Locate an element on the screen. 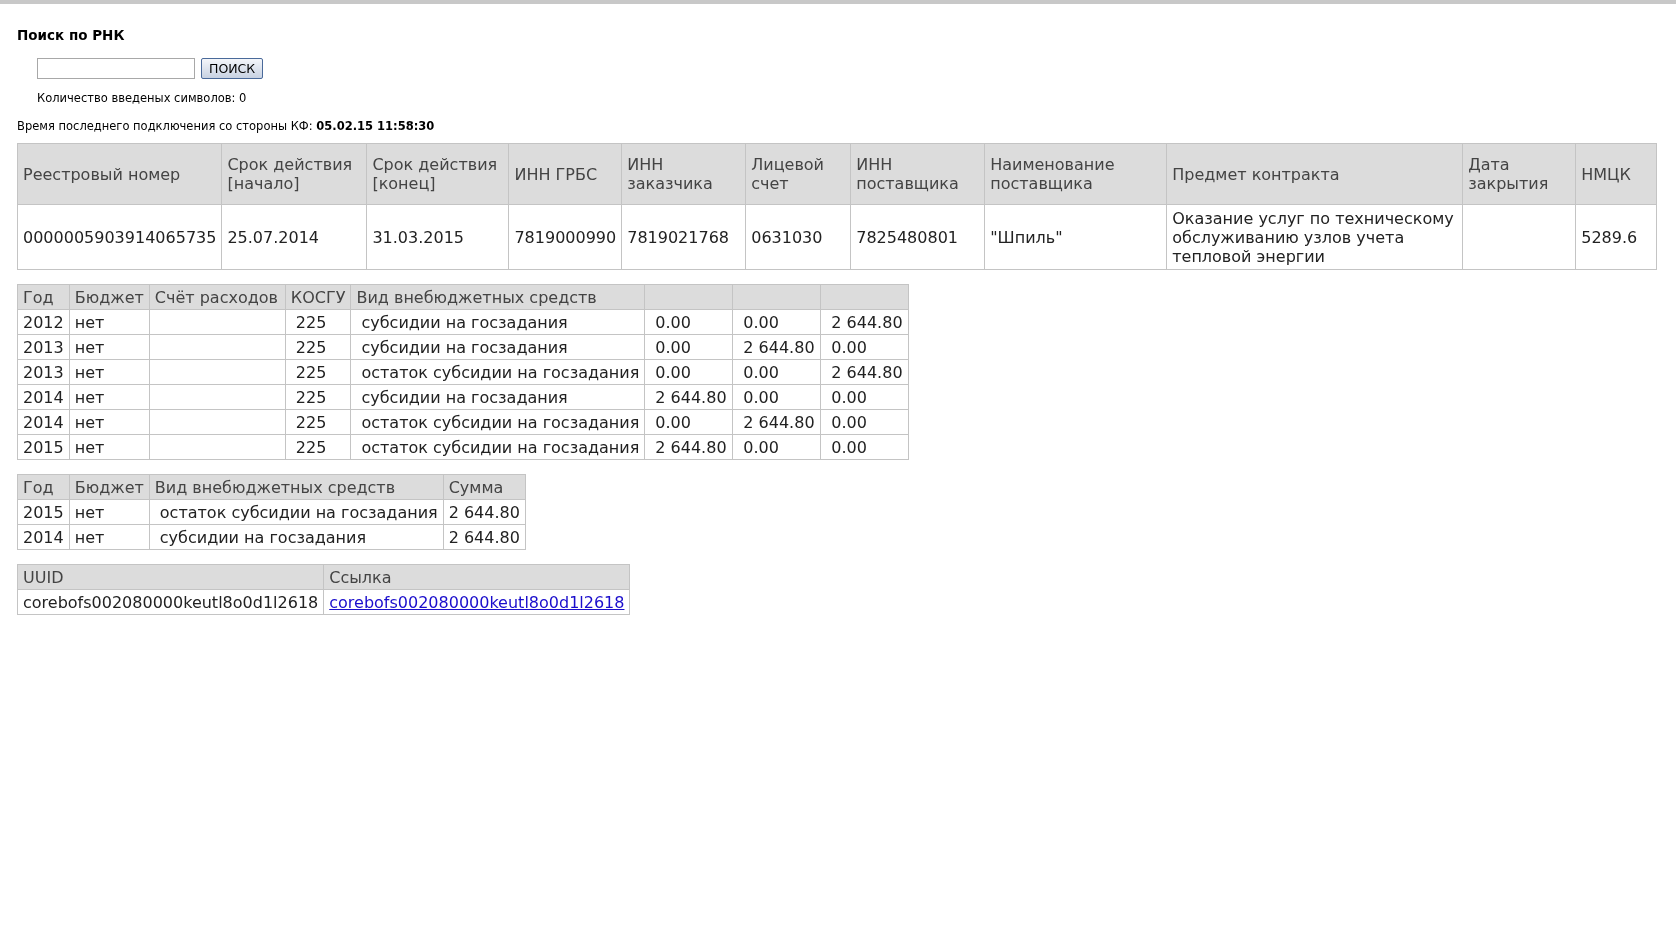  column-header: Реестровый номер is located at coordinates (119, 174).